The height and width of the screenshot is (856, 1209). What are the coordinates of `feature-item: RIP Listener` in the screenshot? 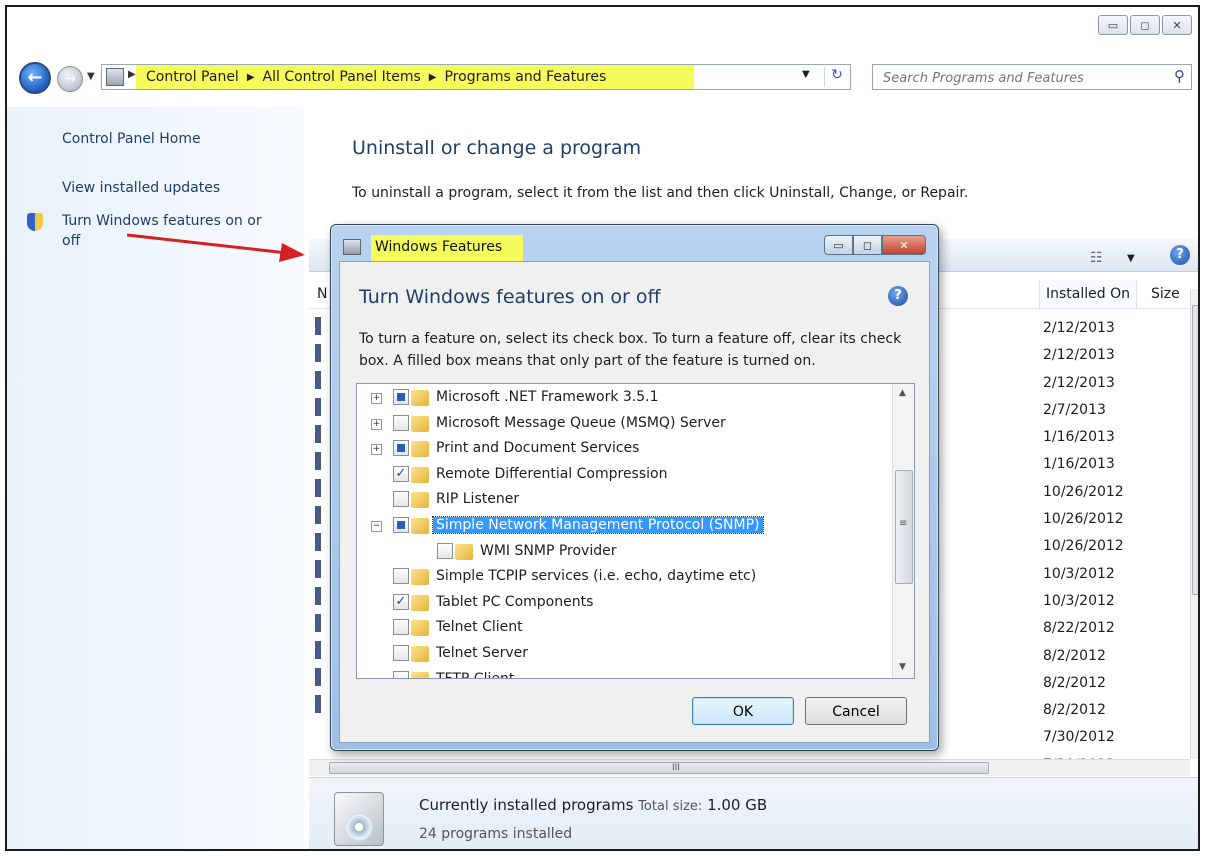 It's located at (624, 501).